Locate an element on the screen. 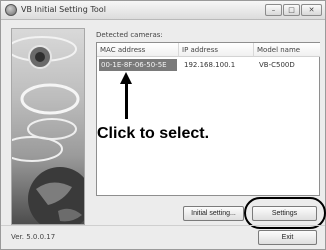 This screenshot has height=250, width=326. maximize-icon: □ is located at coordinates (291, 10).